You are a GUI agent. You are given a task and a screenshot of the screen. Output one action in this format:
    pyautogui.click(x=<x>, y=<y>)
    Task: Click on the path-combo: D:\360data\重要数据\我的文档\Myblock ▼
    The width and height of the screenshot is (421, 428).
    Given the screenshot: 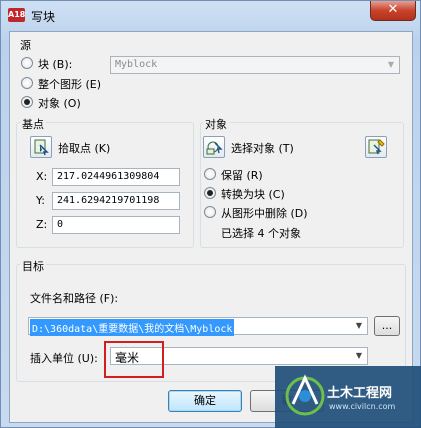 What is the action you would take?
    pyautogui.click(x=198, y=326)
    